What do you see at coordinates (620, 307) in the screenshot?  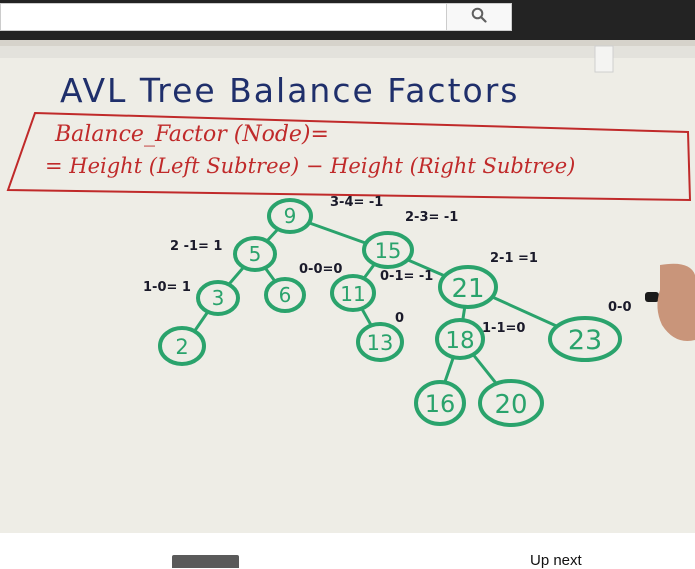 I see `annotation: 0-0` at bounding box center [620, 307].